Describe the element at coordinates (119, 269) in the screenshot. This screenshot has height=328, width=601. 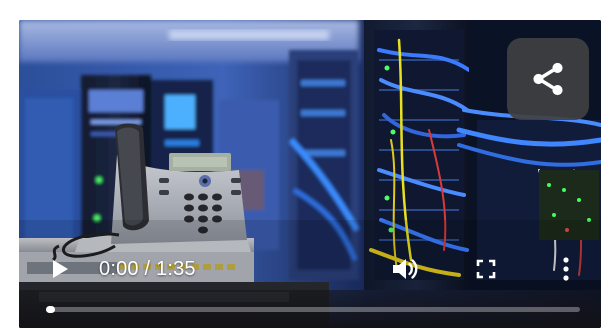
I see `current-time: 0:00` at that location.